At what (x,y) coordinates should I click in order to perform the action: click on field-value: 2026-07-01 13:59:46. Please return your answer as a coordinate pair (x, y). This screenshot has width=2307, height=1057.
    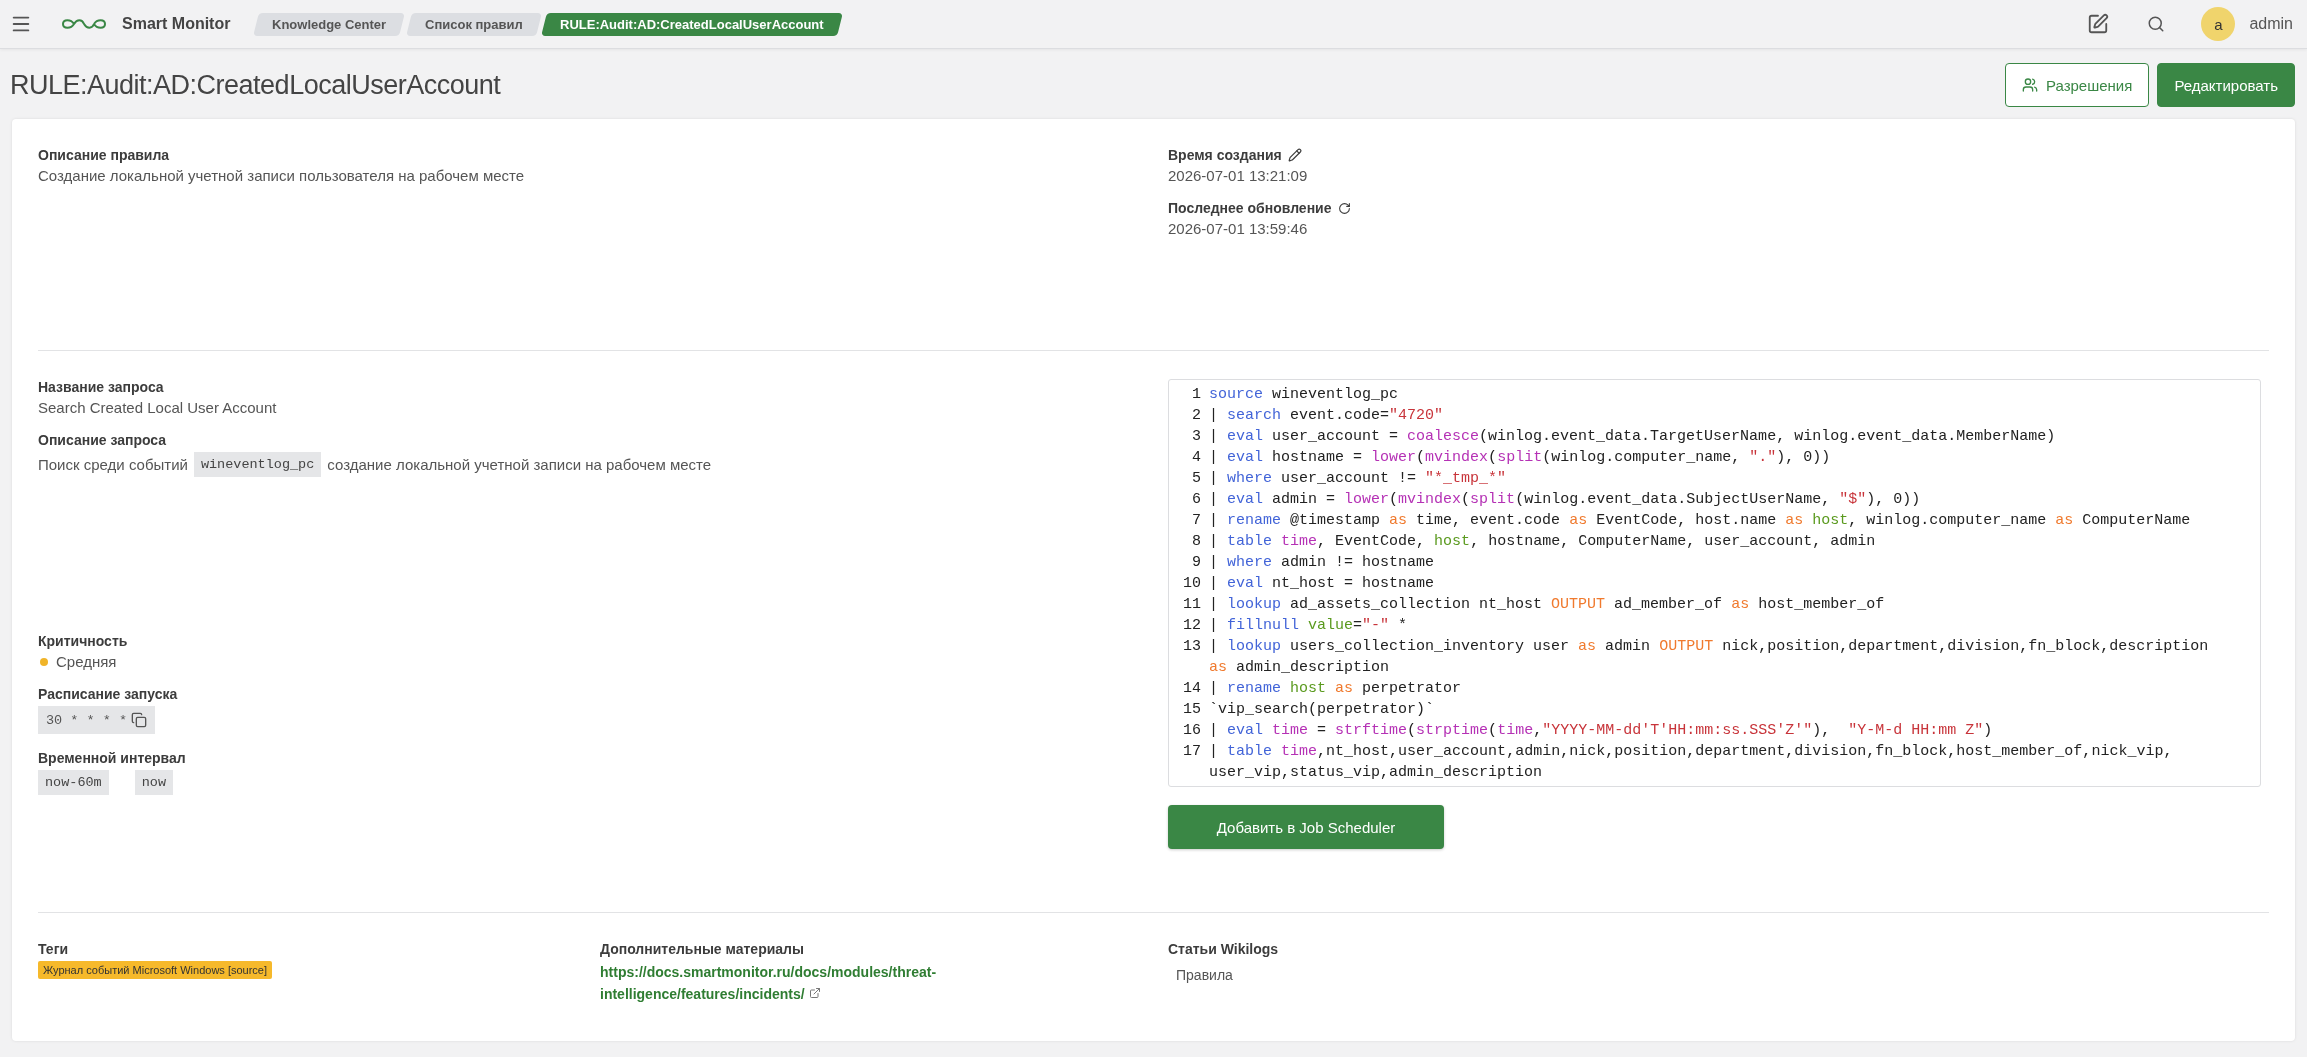
    Looking at the image, I should click on (1238, 228).